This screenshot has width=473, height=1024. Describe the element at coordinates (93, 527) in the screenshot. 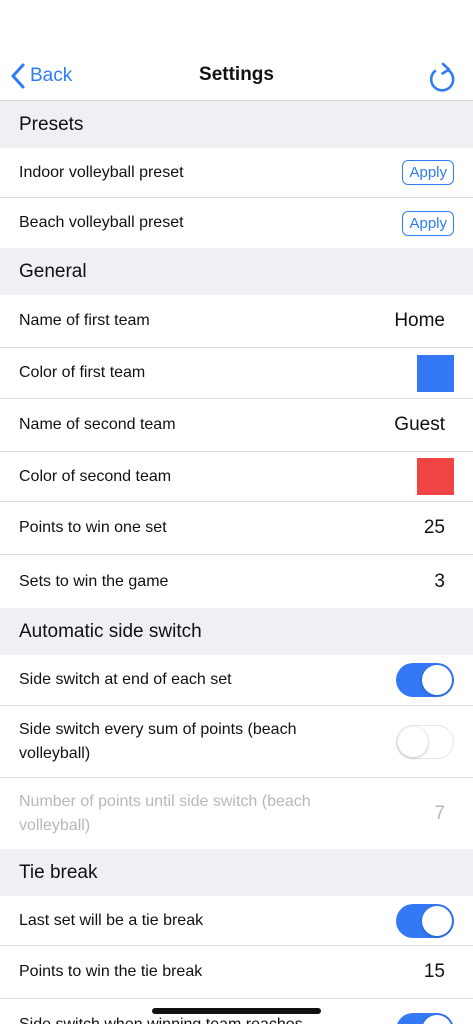

I see `points-per-set-label: Points to win one set` at that location.